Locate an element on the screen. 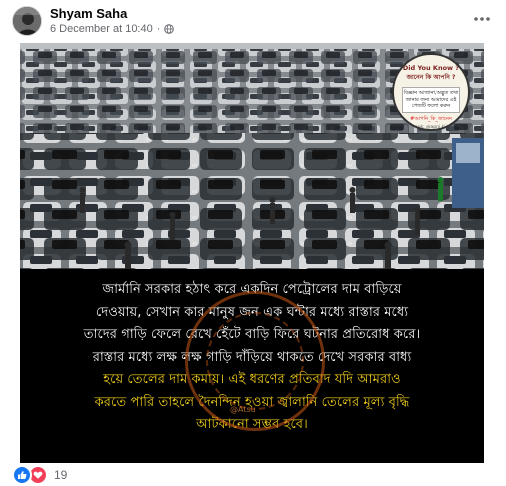 Image resolution: width=506 pixels, height=486 pixels. caption-line: আটকানো সম্ভব হবে। is located at coordinates (252, 424).